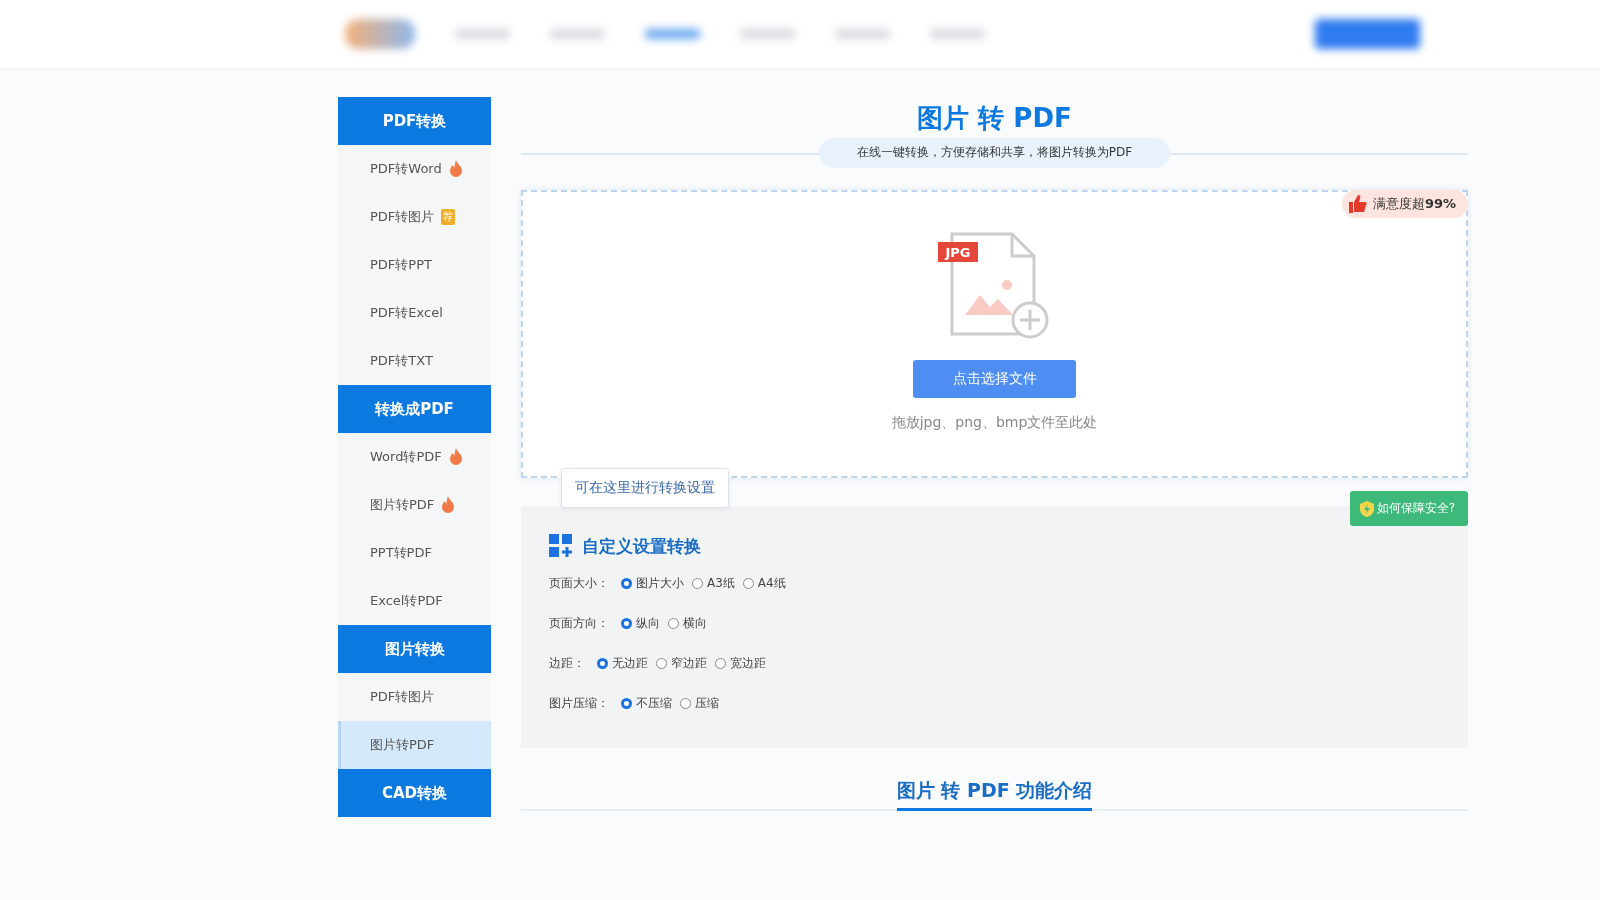 This screenshot has height=900, width=1600. What do you see at coordinates (579, 623) in the screenshot?
I see `setting-label: 页面方向：` at bounding box center [579, 623].